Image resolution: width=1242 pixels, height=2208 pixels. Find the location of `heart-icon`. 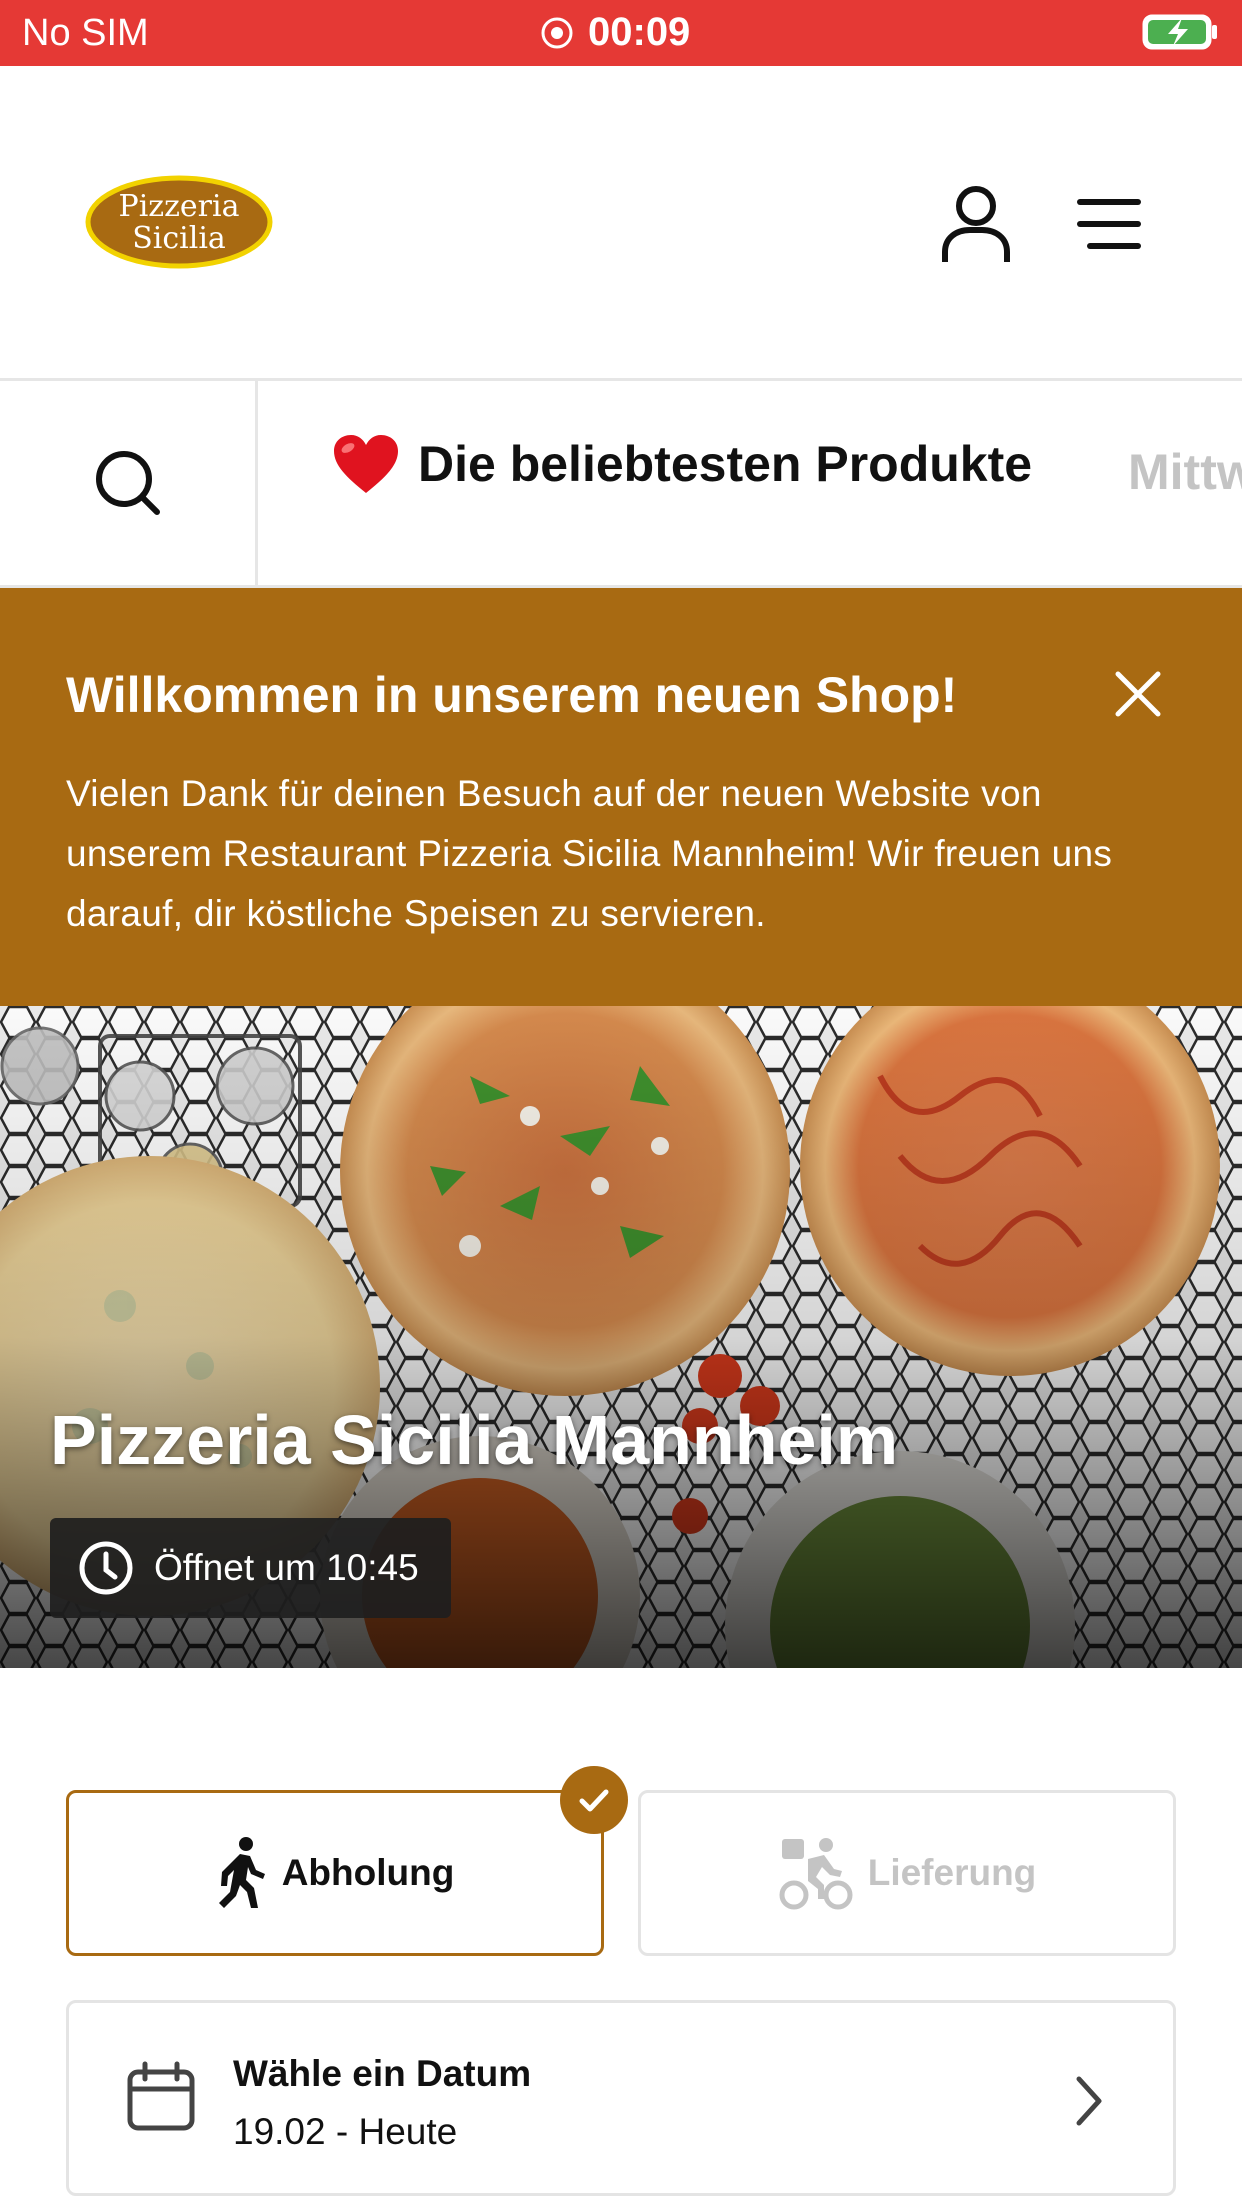

heart-icon is located at coordinates (366, 464).